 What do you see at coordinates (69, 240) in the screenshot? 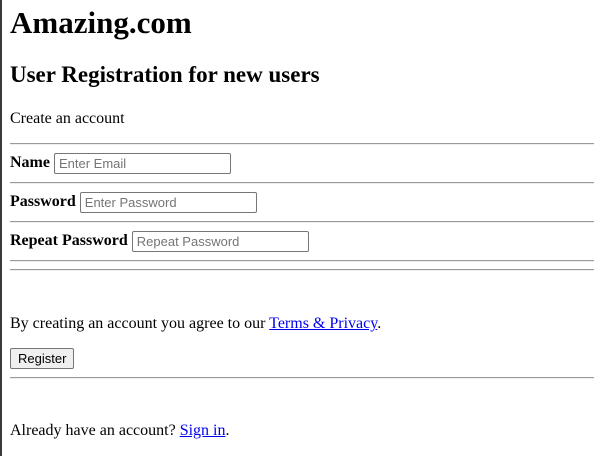
I see `repeat-password-label: Repeat Password` at bounding box center [69, 240].